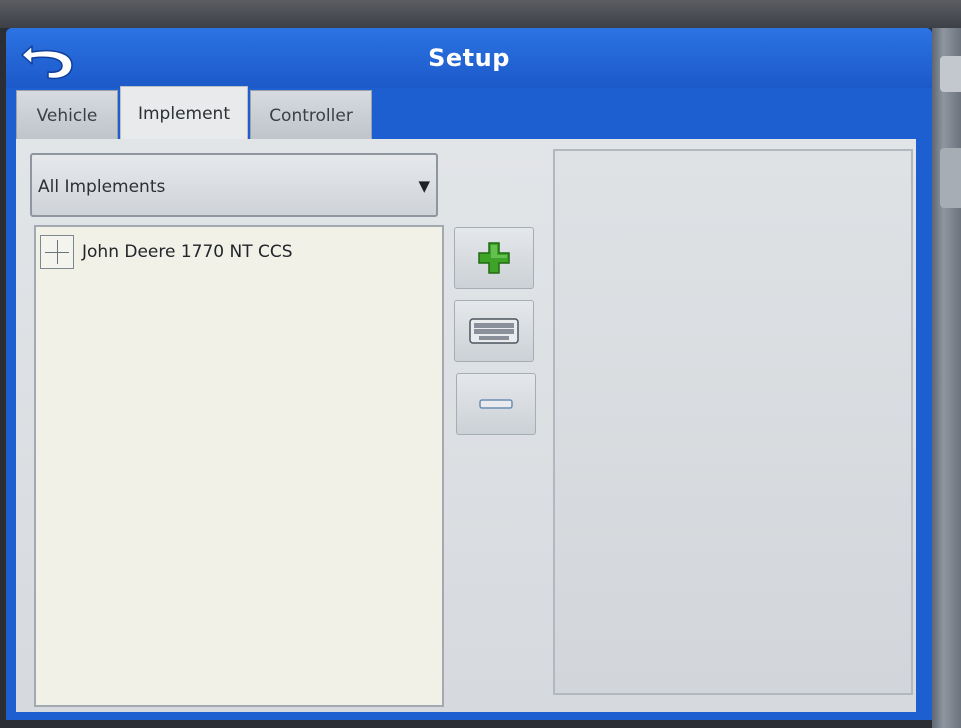 The height and width of the screenshot is (728, 961). What do you see at coordinates (311, 115) in the screenshot?
I see `tab-controller: Controller` at bounding box center [311, 115].